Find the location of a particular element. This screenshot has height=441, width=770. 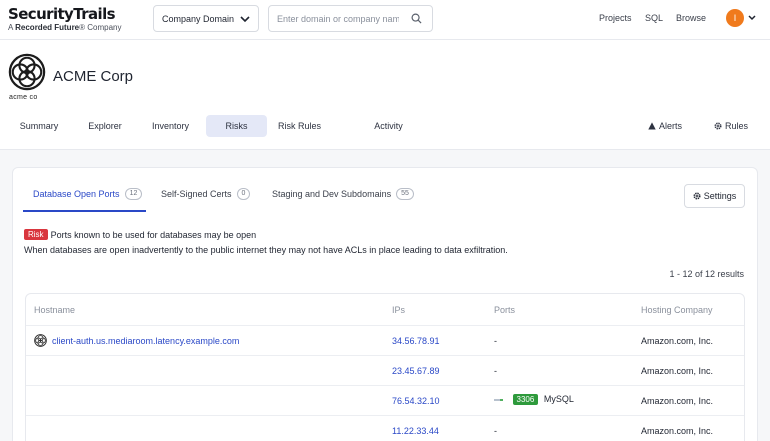

company-name: ACME Corp is located at coordinates (93, 76).